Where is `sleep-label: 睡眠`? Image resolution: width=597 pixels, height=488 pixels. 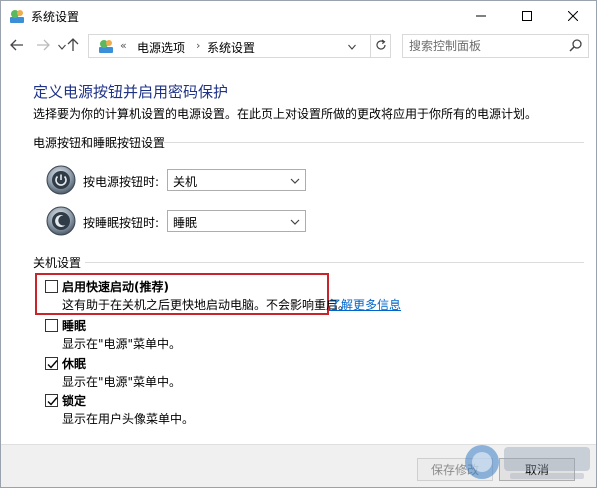
sleep-label: 睡眠 is located at coordinates (74, 325).